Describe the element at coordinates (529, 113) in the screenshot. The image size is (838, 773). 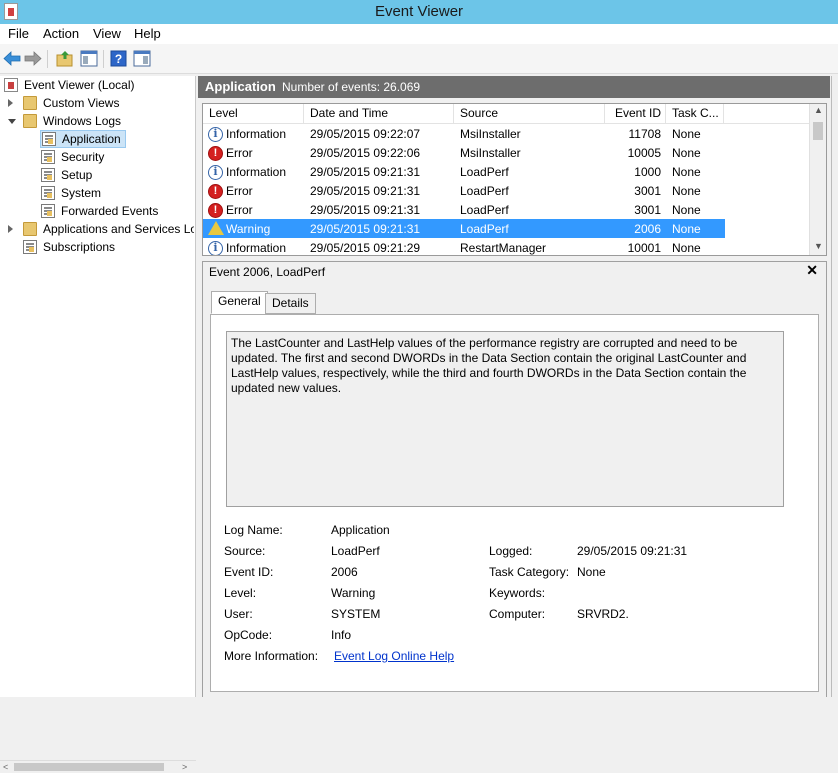
I see `column-header-source: Source` at that location.